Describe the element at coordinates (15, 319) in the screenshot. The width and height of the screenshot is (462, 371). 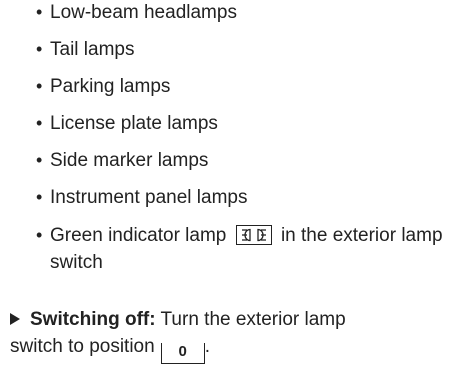
I see `arrow-icon` at that location.